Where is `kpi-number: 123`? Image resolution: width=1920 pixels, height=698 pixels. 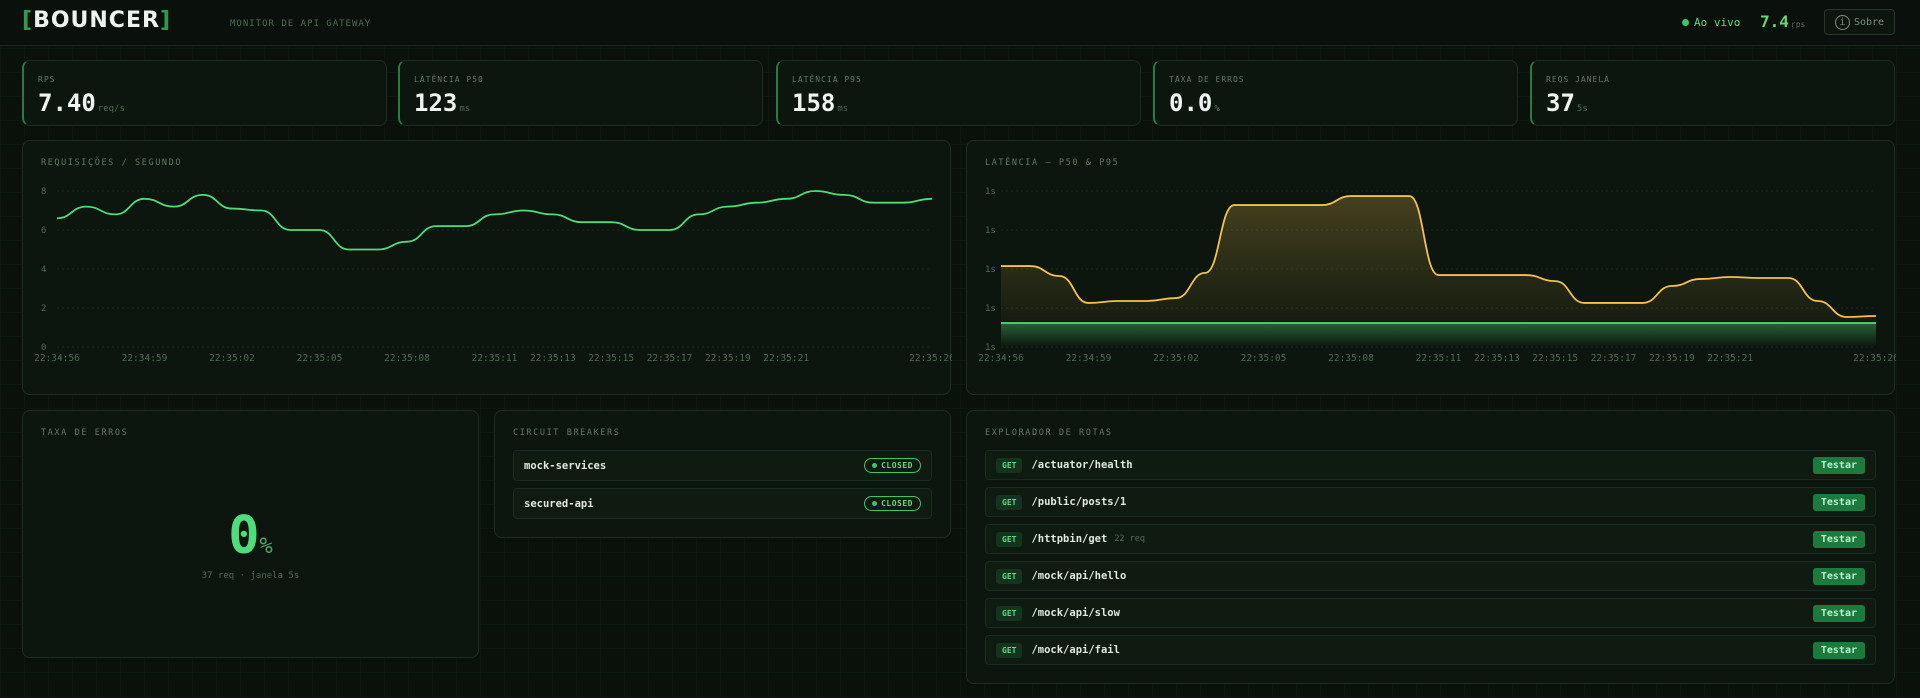
kpi-number: 123 is located at coordinates (436, 103).